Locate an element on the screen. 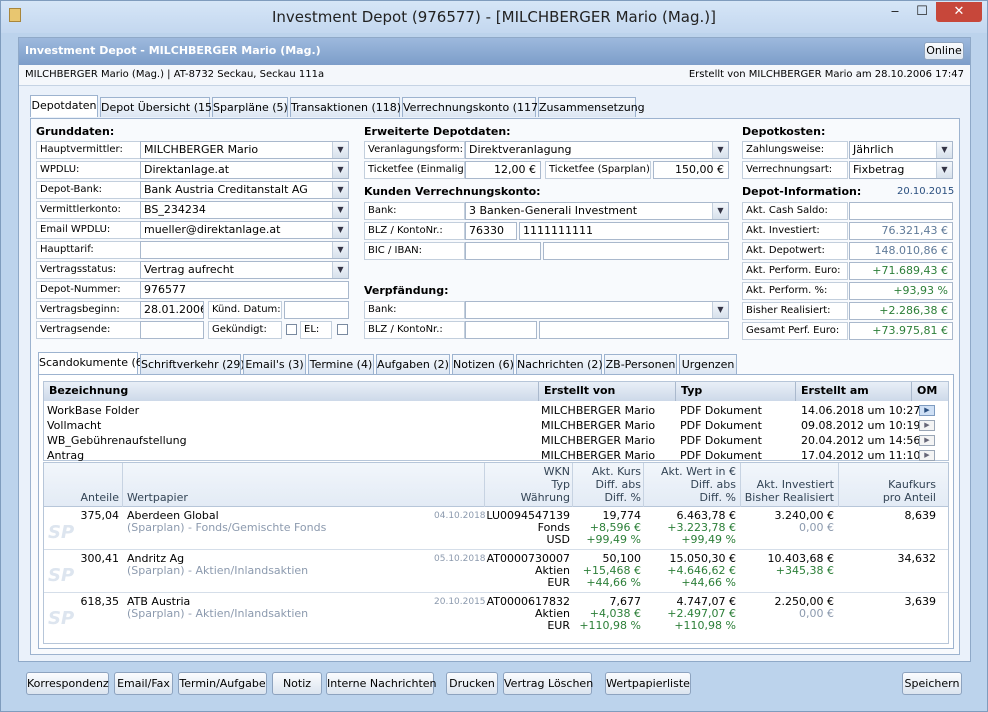  verpf-bank-select: ▼ is located at coordinates (597, 310).